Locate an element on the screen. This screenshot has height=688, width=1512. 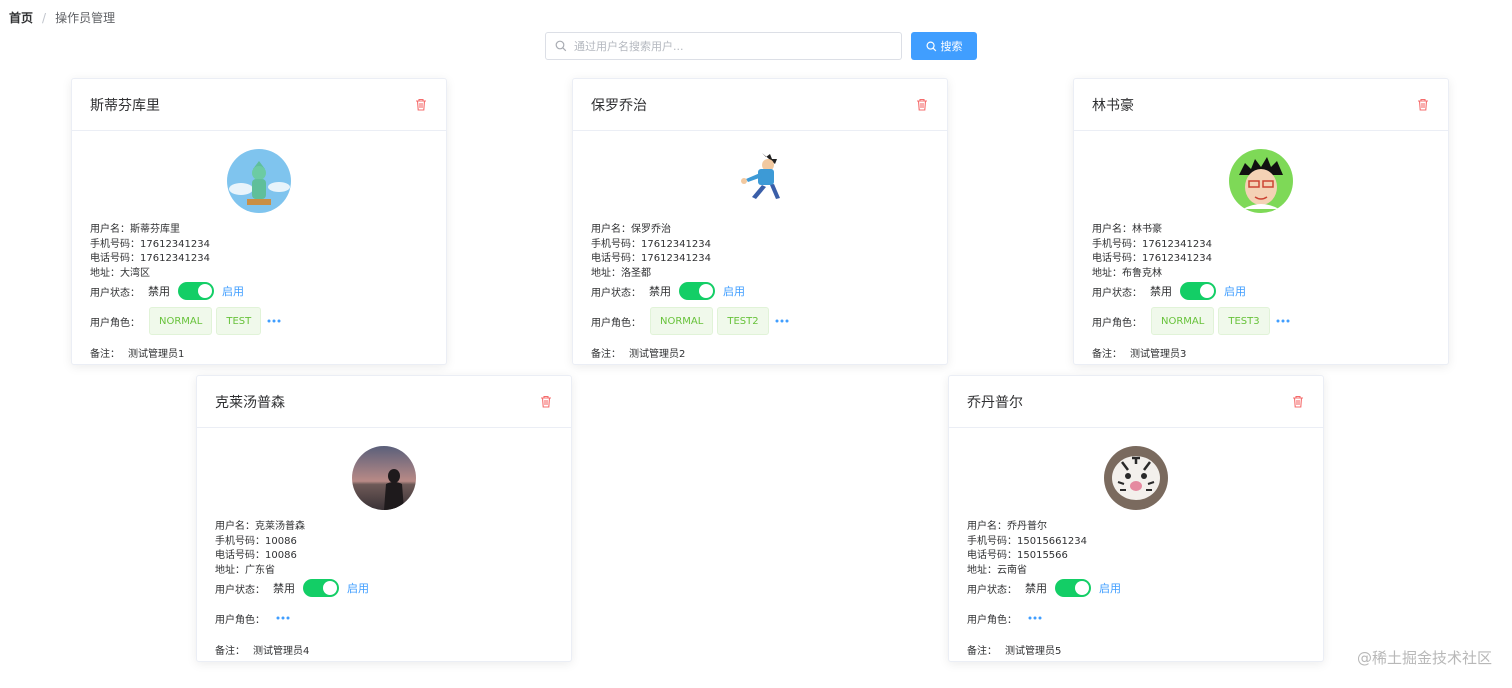
search-button: 搜索 is located at coordinates (944, 46).